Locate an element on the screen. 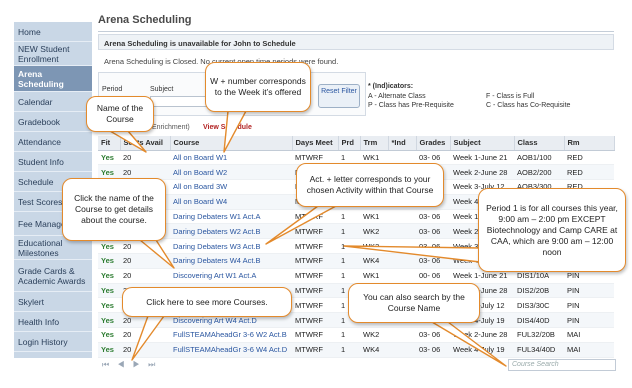 The height and width of the screenshot is (388, 632). callout-search-name: You can also search by the Course Name is located at coordinates (414, 303).